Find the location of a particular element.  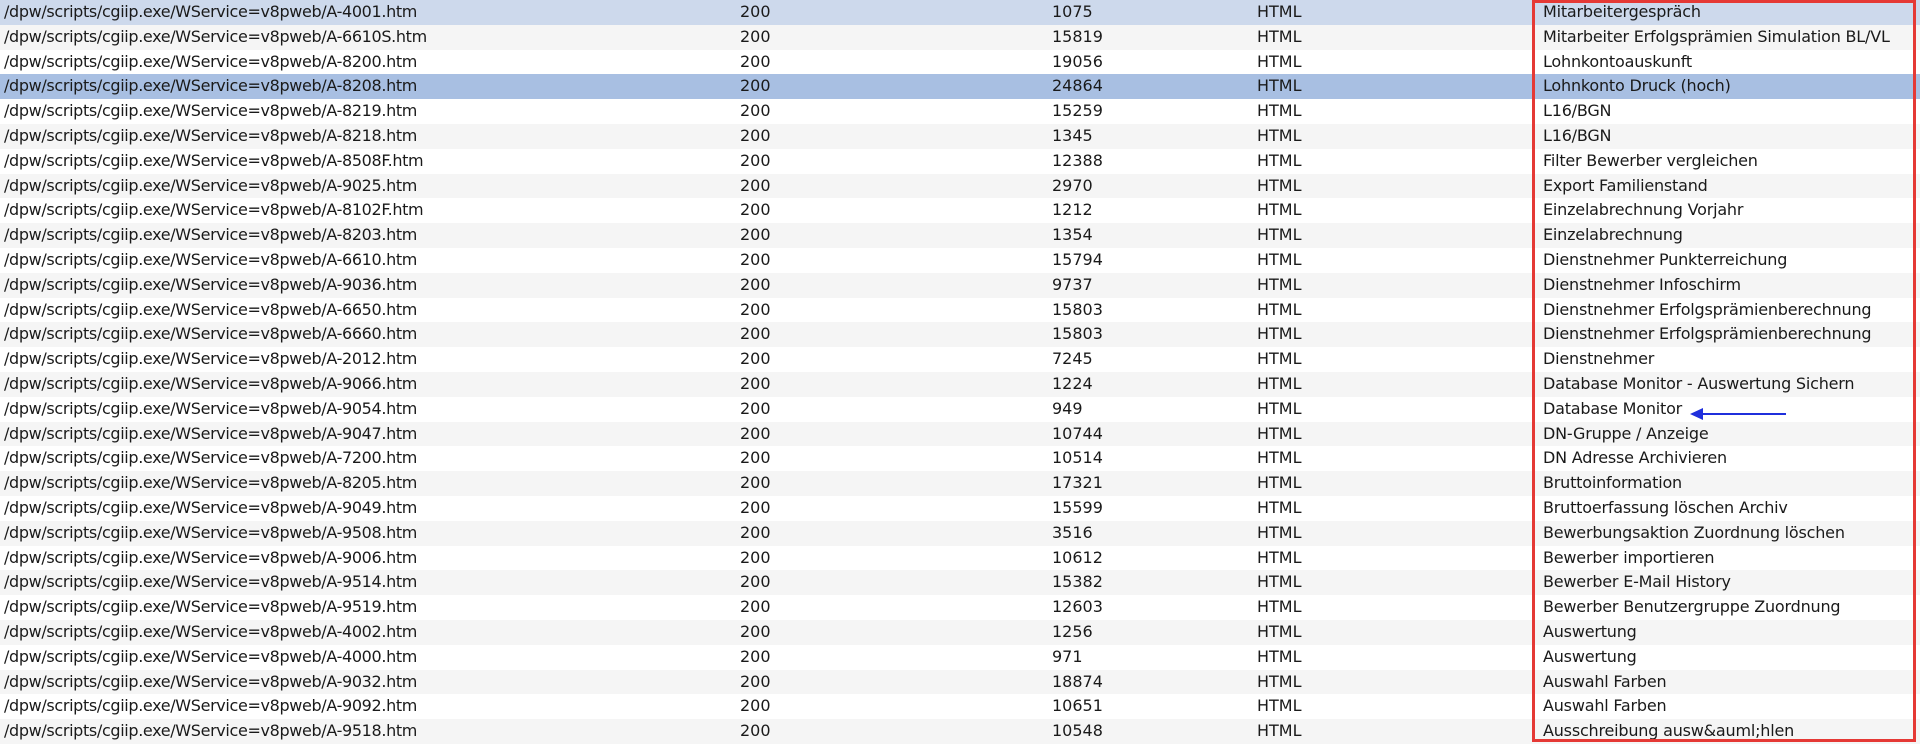

page-title-cell: Dienstnehmer is located at coordinates (1599, 359).